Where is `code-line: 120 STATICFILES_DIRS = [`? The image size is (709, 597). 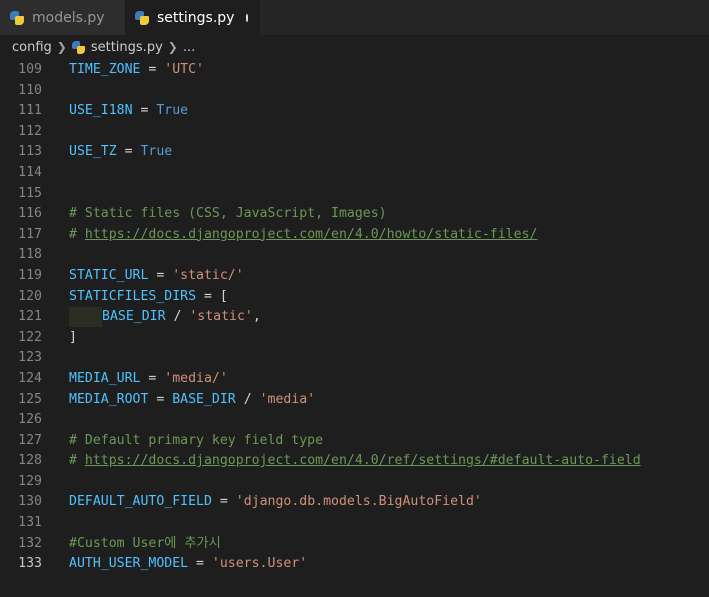
code-line: 120 STATICFILES_DIRS = [ is located at coordinates (354, 297).